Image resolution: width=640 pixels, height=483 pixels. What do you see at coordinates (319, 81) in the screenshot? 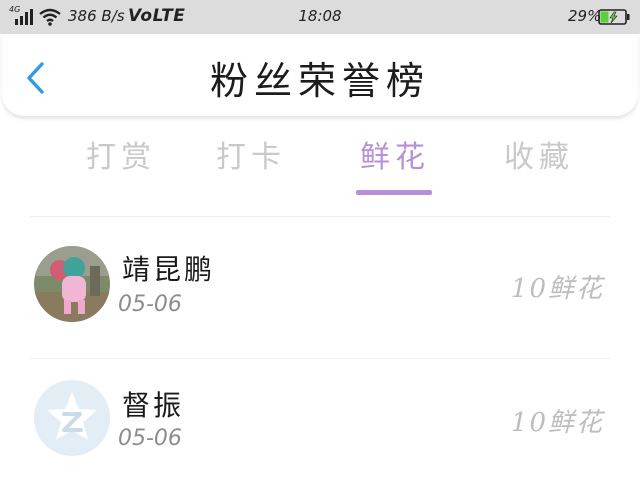
I see `page-title: 粉丝荣誉榜` at bounding box center [319, 81].